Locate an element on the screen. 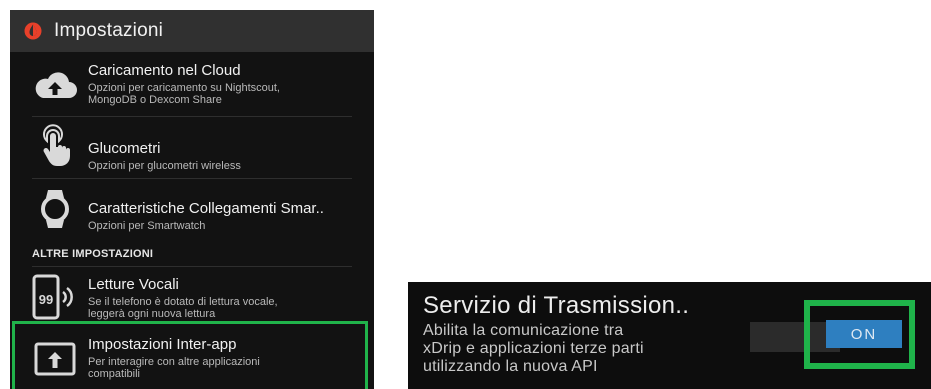  cloud-upload-icon is located at coordinates (56, 85).